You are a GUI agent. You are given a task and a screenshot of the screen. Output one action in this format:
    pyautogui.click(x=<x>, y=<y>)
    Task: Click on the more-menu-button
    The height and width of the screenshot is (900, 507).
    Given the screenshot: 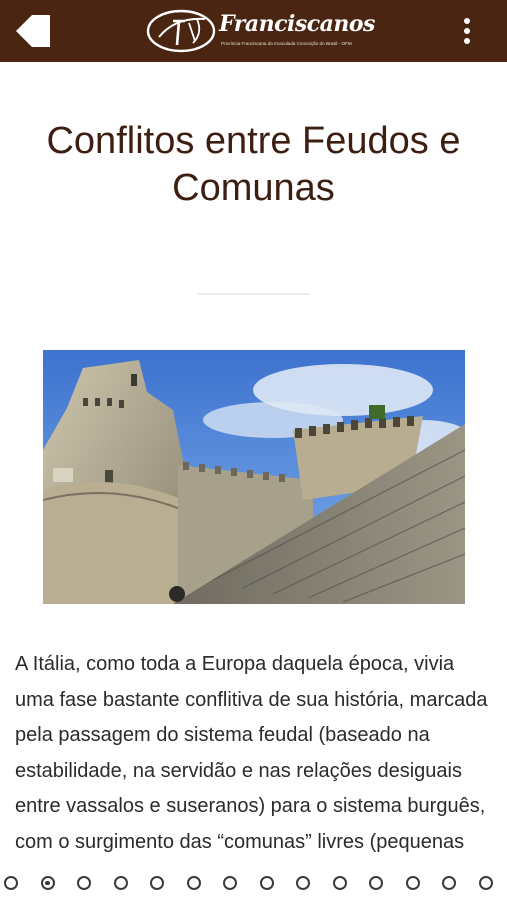 What is the action you would take?
    pyautogui.click(x=467, y=31)
    